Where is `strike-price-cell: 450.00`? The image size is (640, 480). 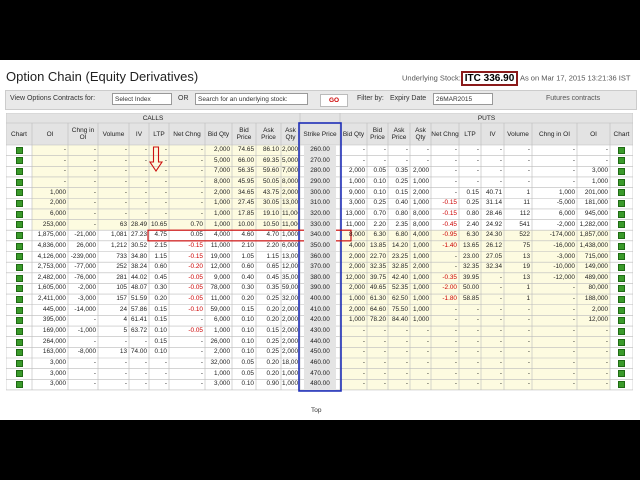
strike-price-cell: 450.00 is located at coordinates (320, 352).